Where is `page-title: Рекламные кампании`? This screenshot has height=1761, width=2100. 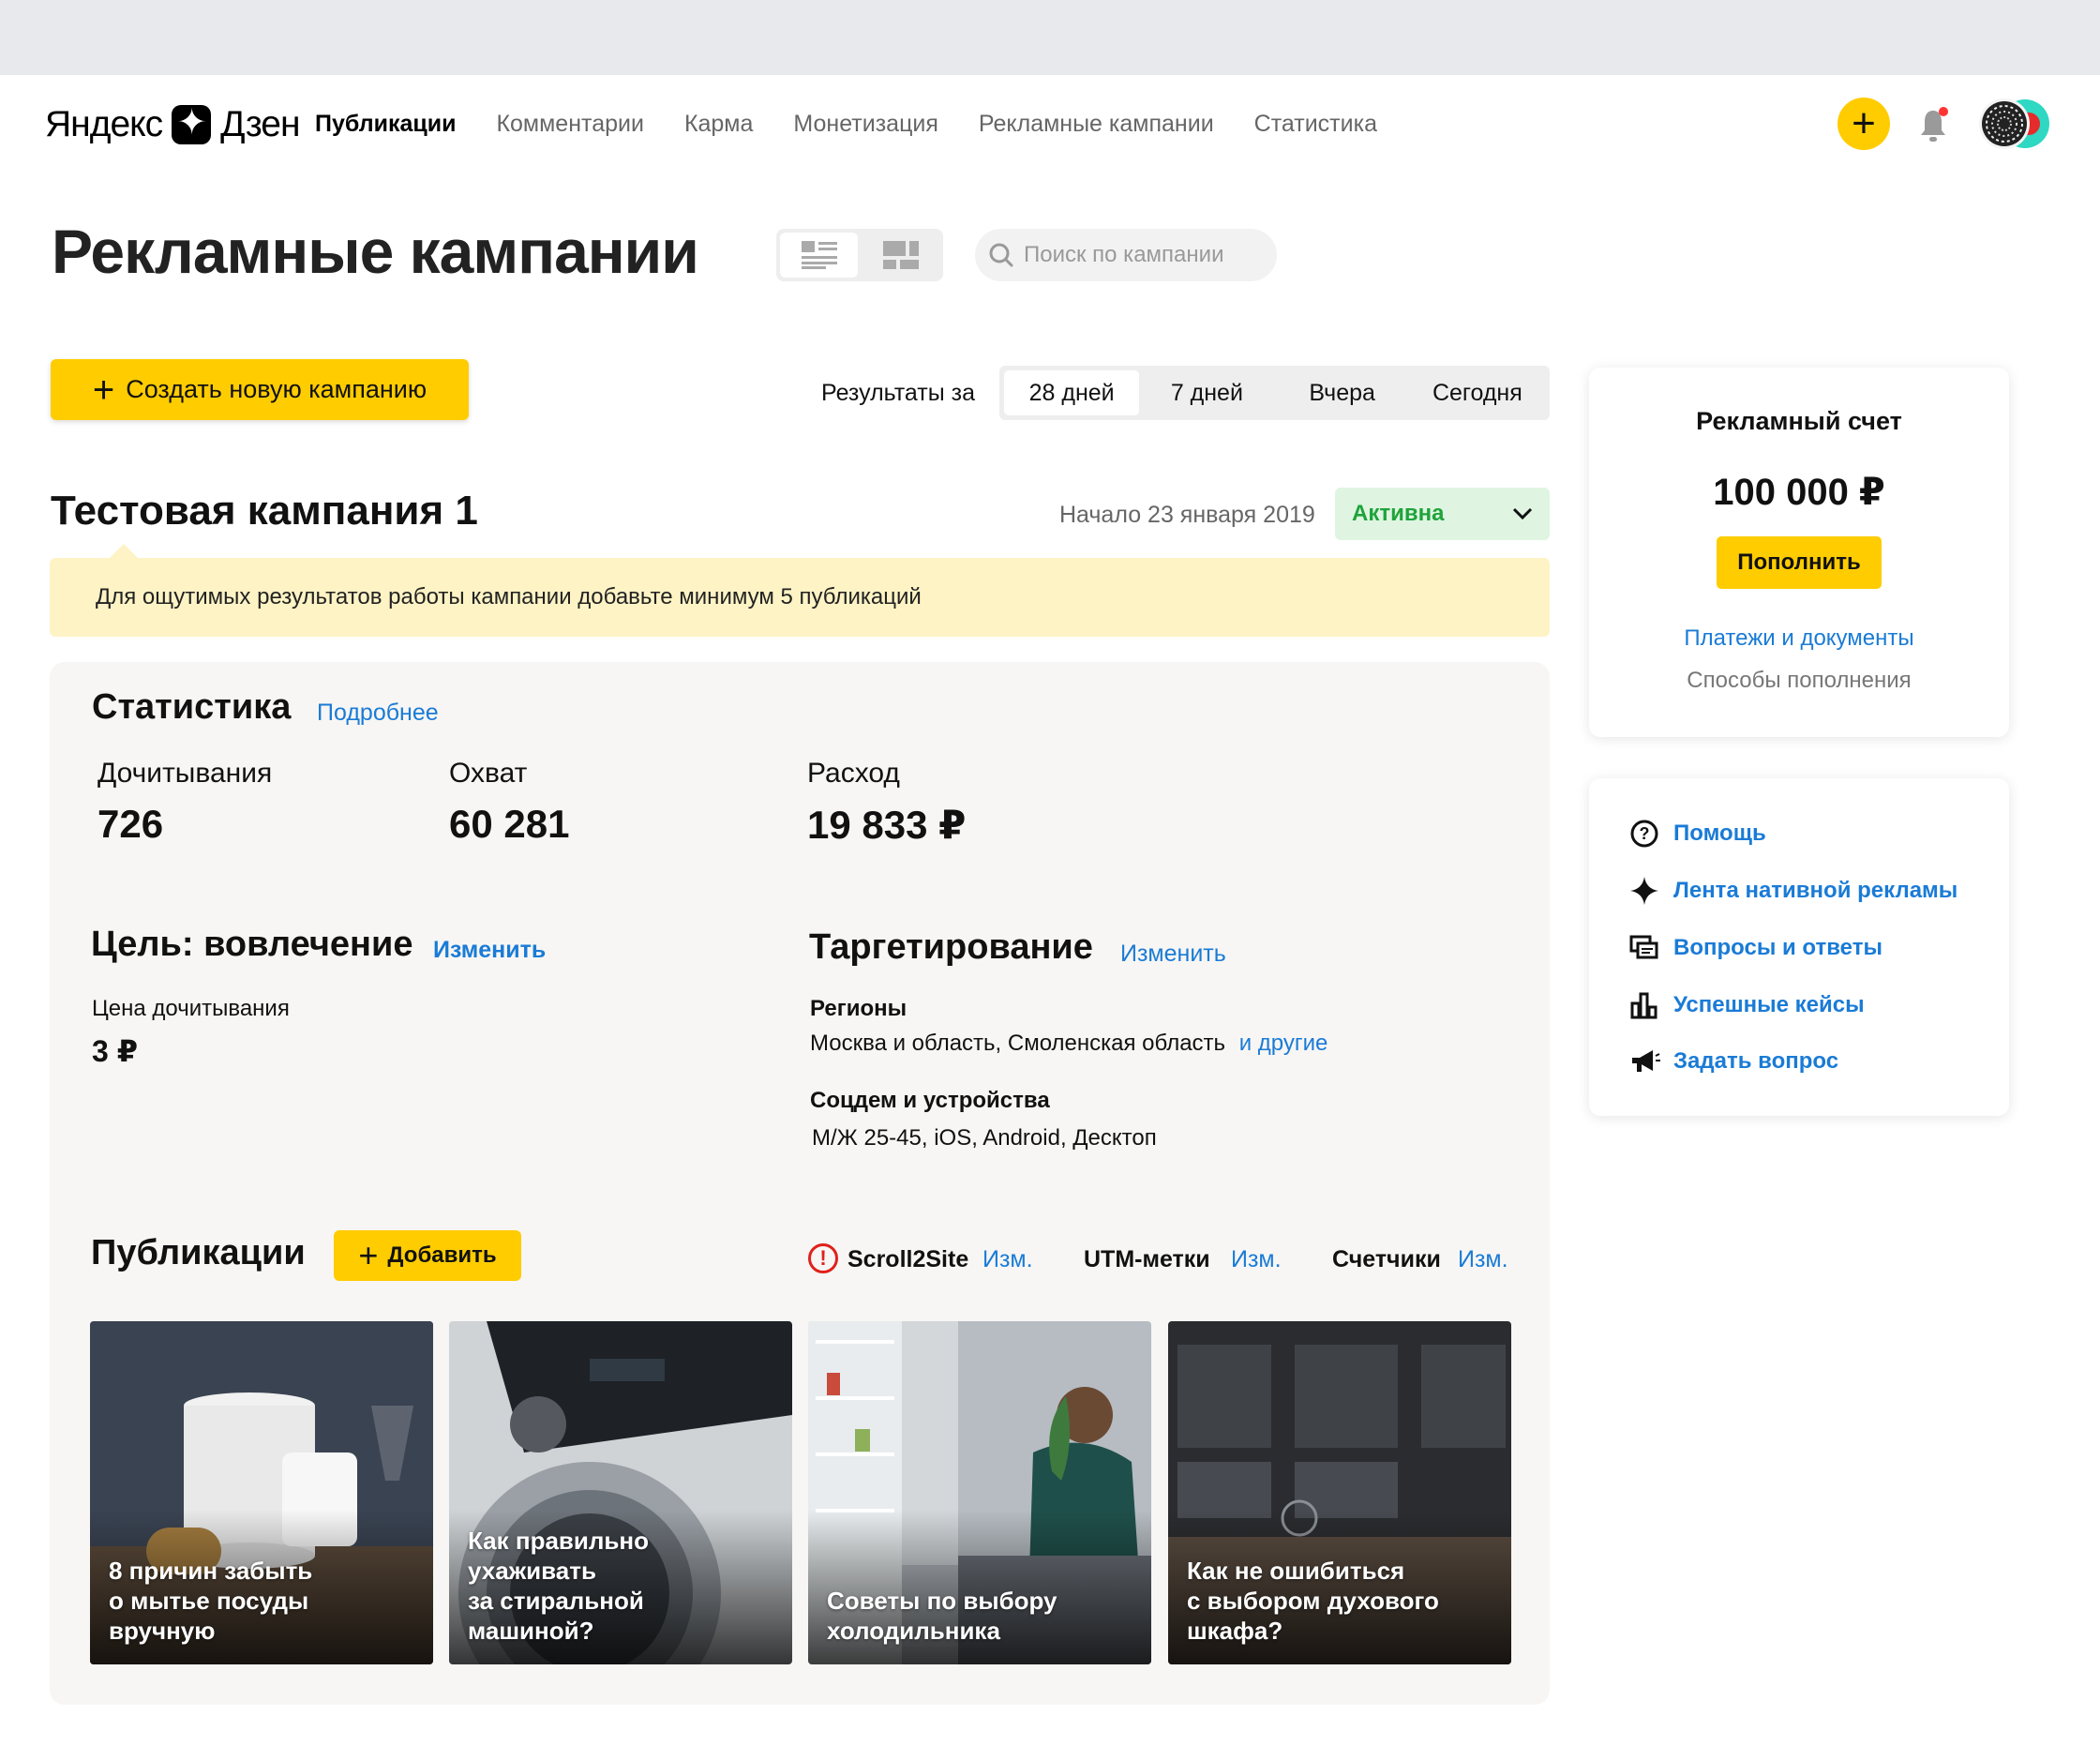
page-title: Рекламные кампании is located at coordinates (375, 251).